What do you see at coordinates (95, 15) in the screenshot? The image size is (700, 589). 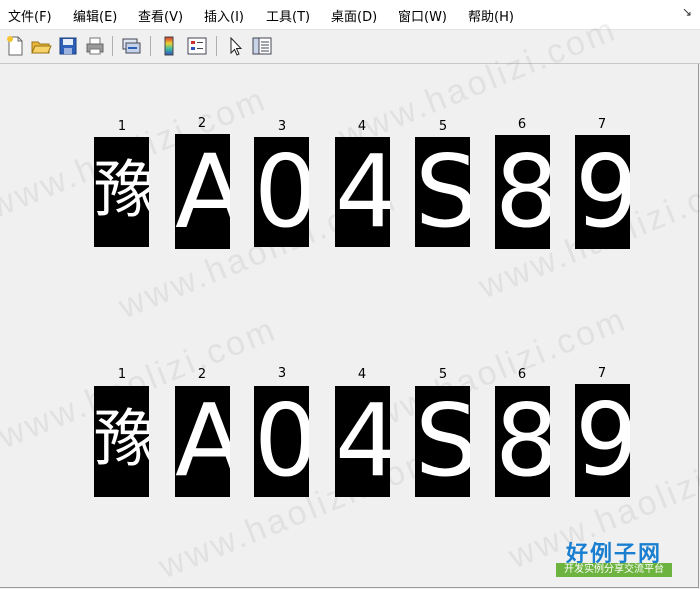 I see `menu-edit: 编辑(E)` at bounding box center [95, 15].